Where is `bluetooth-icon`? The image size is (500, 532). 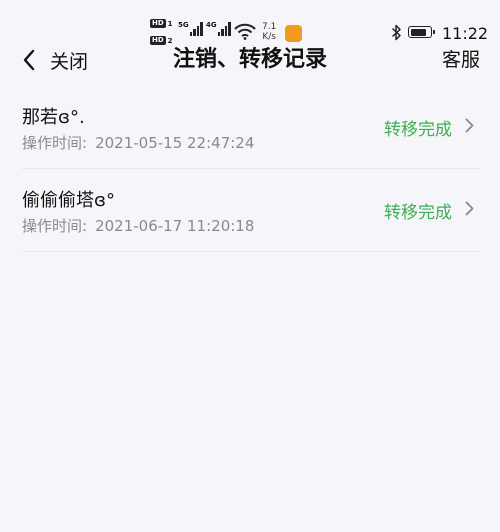
bluetooth-icon is located at coordinates (396, 32).